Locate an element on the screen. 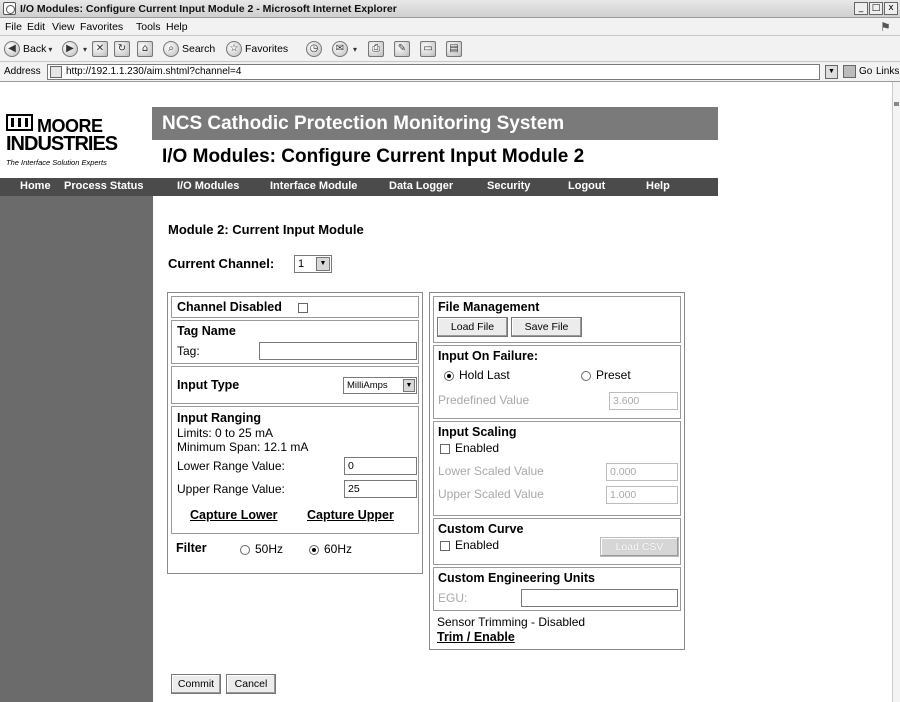 Image resolution: width=900 pixels, height=702 pixels. maximize-button: □ is located at coordinates (876, 8).